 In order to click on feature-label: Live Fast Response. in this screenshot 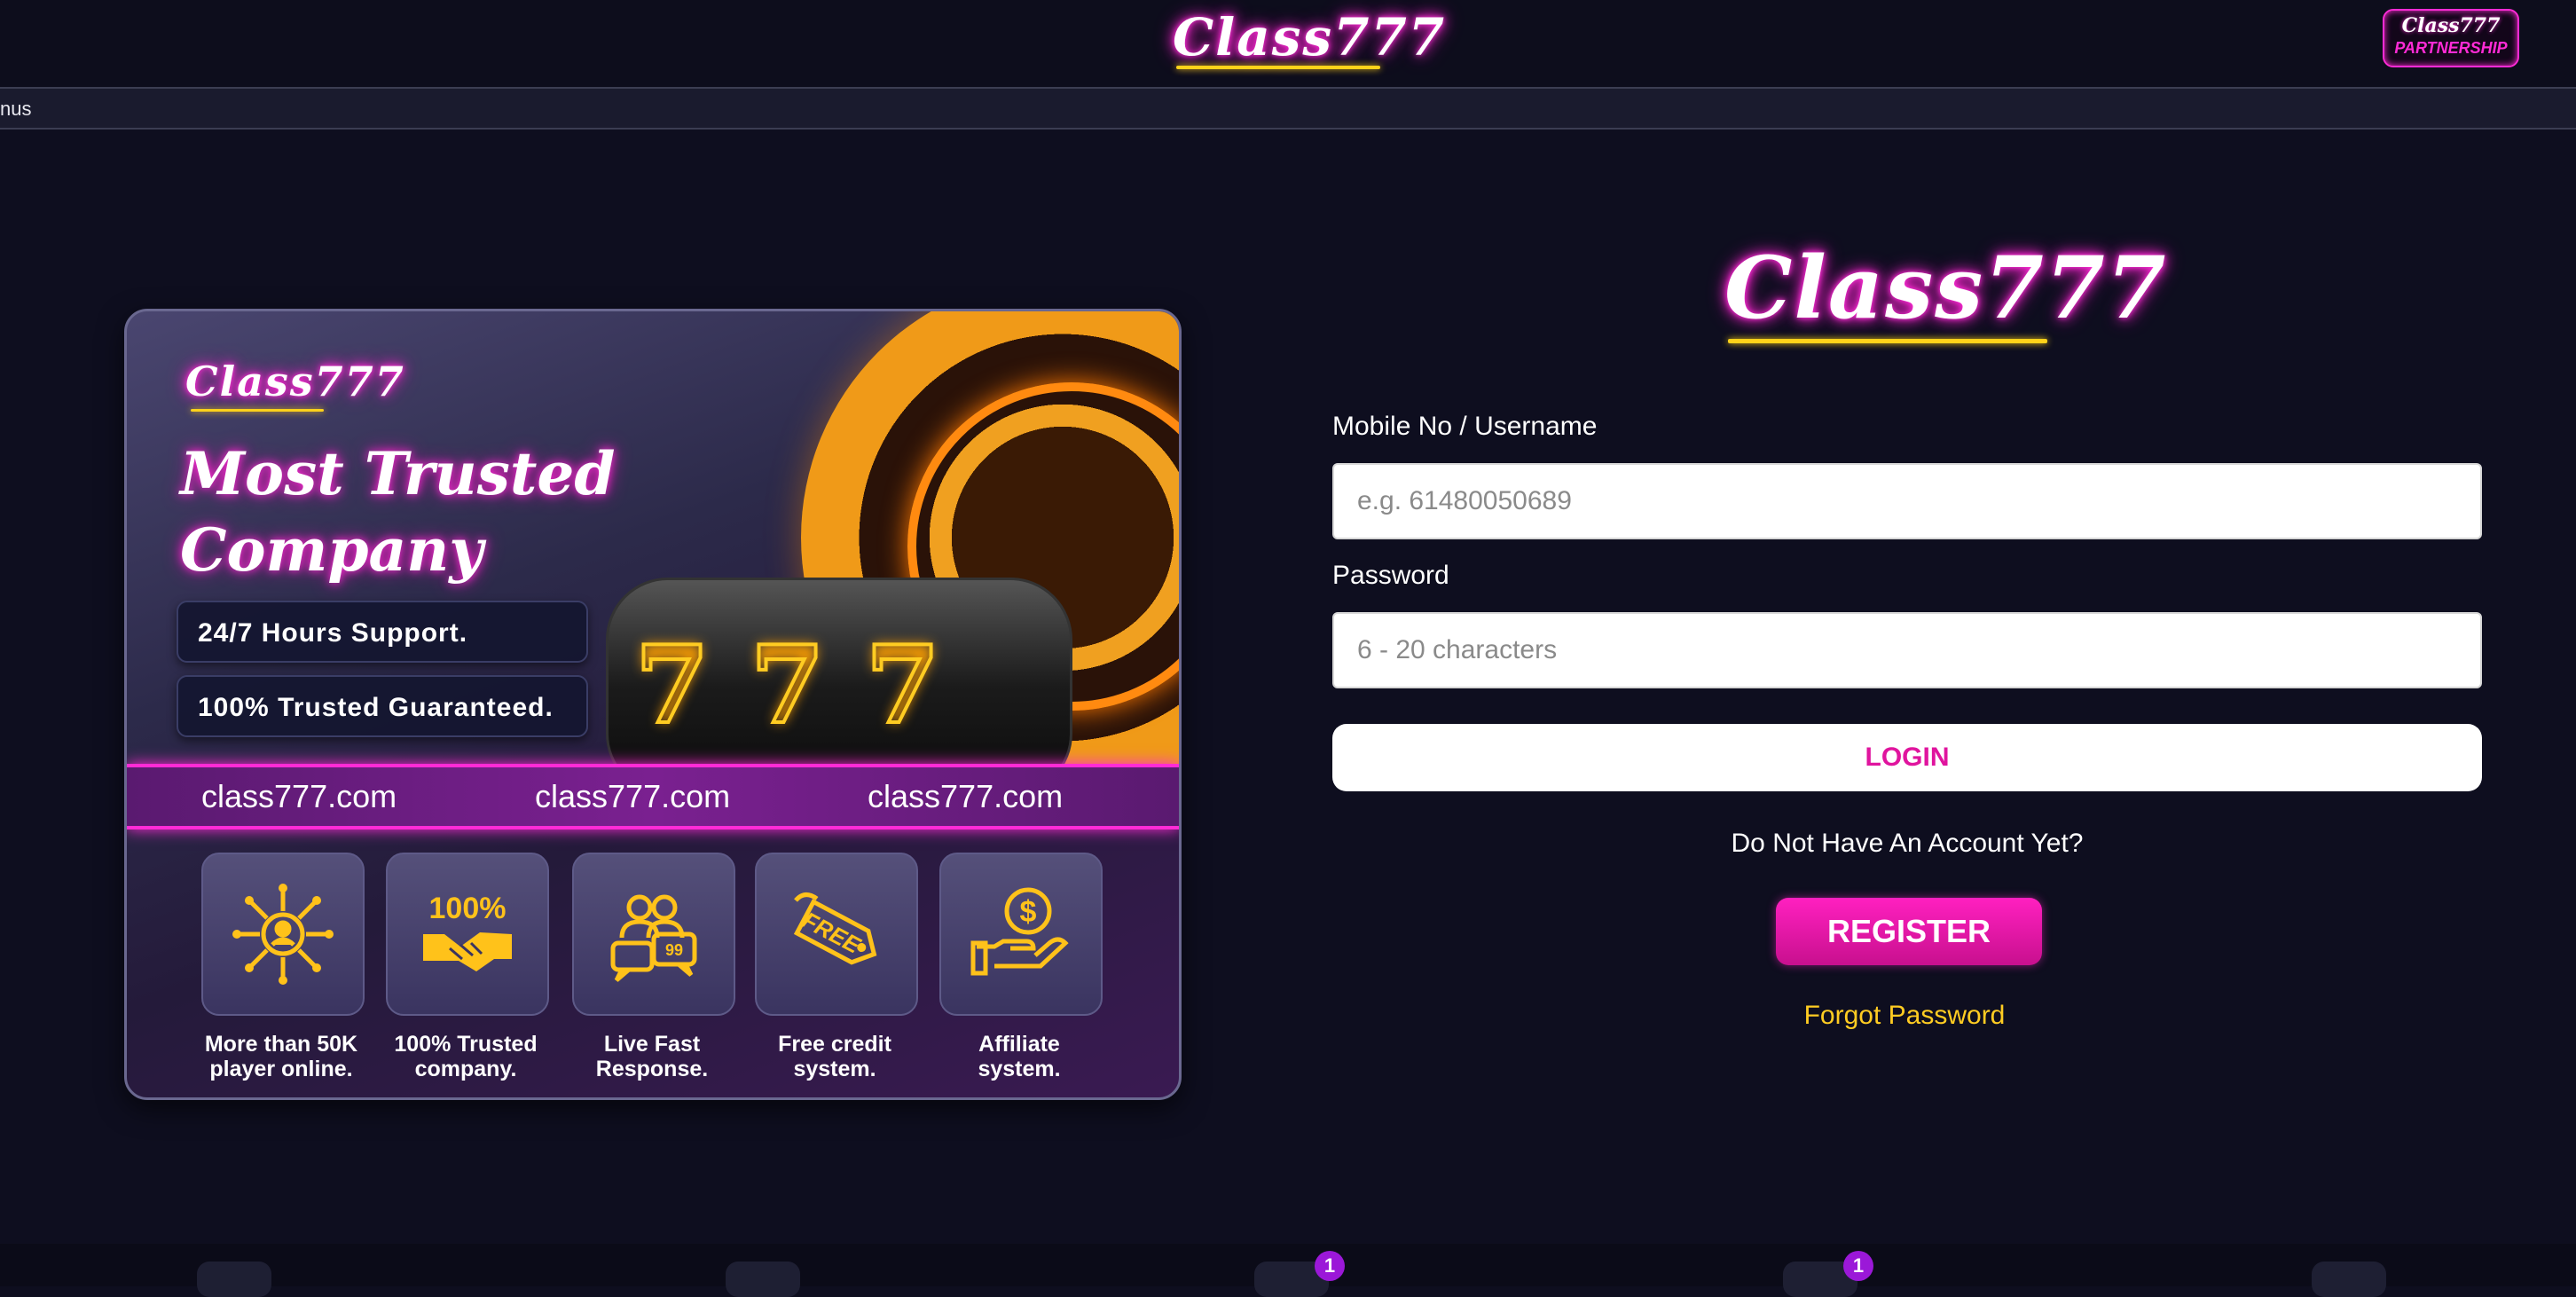, I will do `click(652, 1056)`.